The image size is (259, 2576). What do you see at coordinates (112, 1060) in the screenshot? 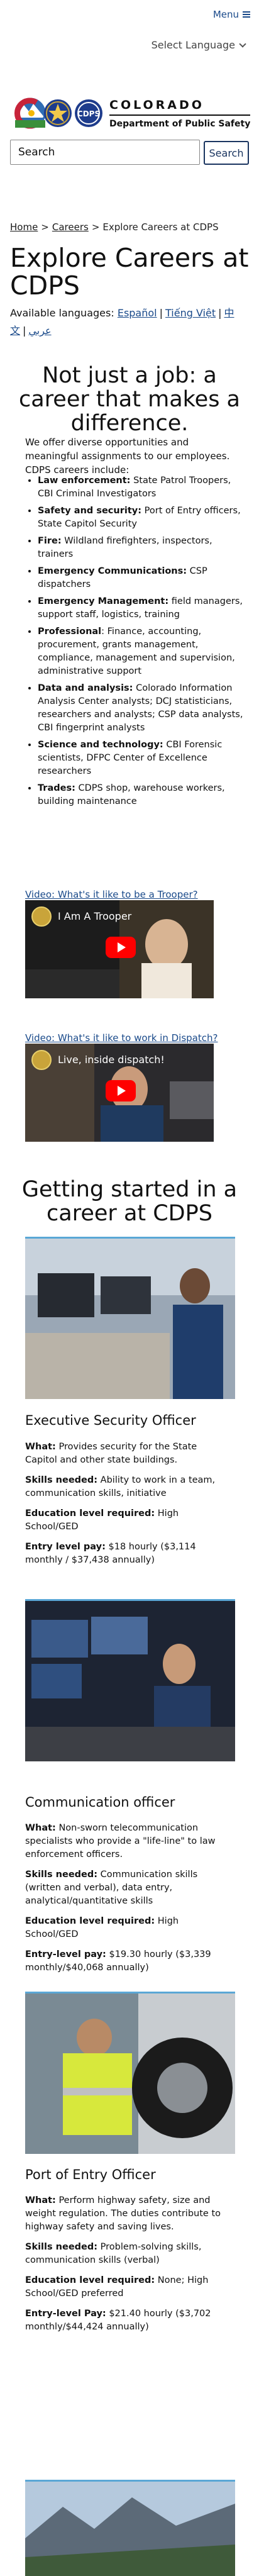
I see `video-title: Live, inside dispatch!` at bounding box center [112, 1060].